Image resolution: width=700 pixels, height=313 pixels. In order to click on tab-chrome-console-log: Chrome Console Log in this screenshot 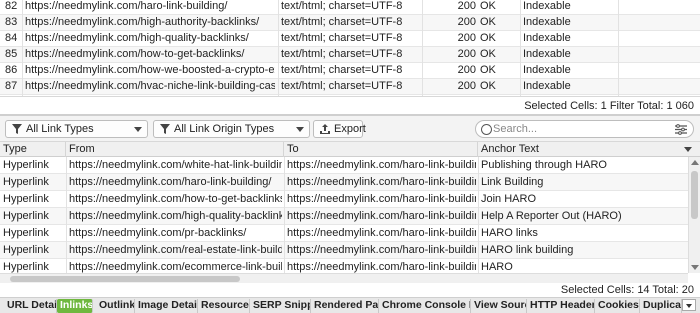, I will do `click(425, 306)`.